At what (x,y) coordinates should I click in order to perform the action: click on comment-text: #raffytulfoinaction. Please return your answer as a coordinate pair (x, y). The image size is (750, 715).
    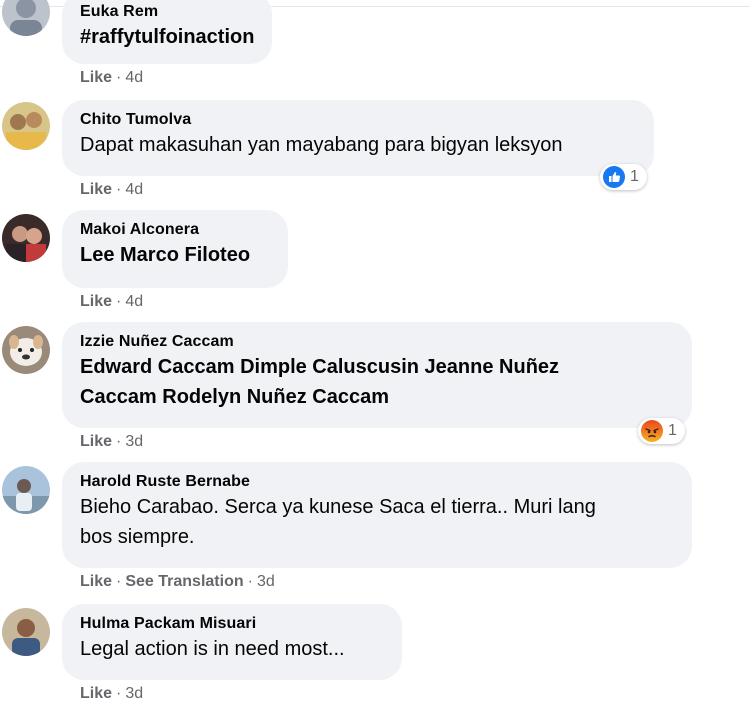
    Looking at the image, I should click on (167, 37).